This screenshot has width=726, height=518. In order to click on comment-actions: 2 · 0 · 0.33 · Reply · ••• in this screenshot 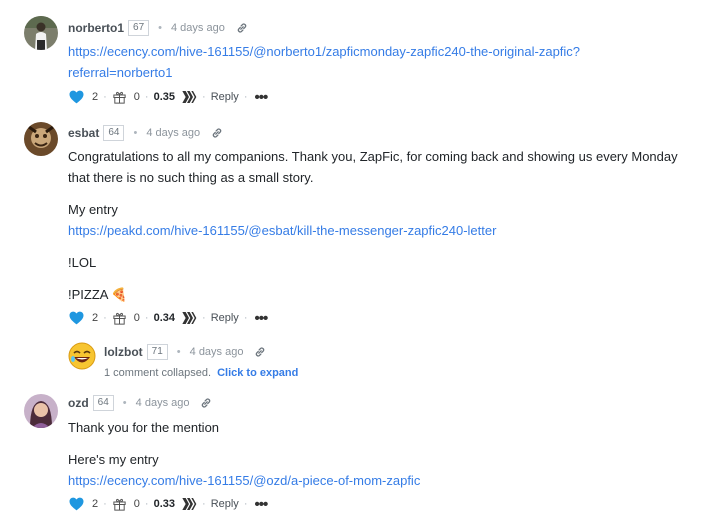, I will do `click(168, 504)`.